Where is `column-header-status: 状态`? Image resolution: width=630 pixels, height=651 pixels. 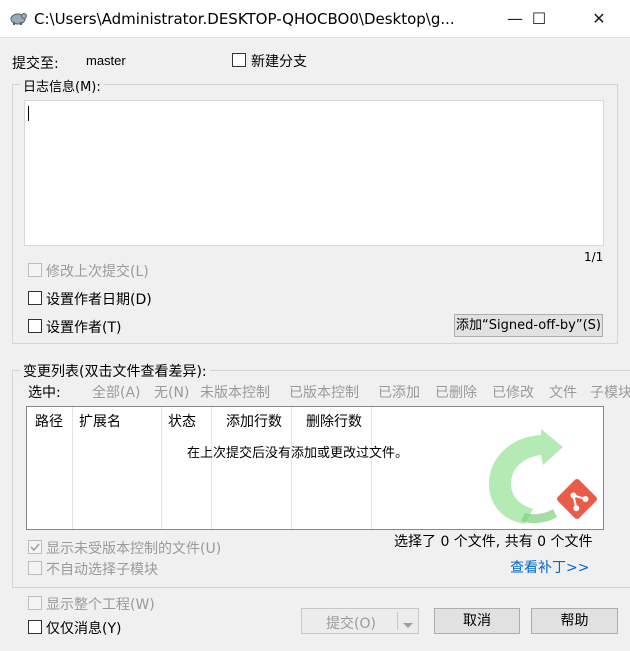
column-header-status: 状态 is located at coordinates (182, 421).